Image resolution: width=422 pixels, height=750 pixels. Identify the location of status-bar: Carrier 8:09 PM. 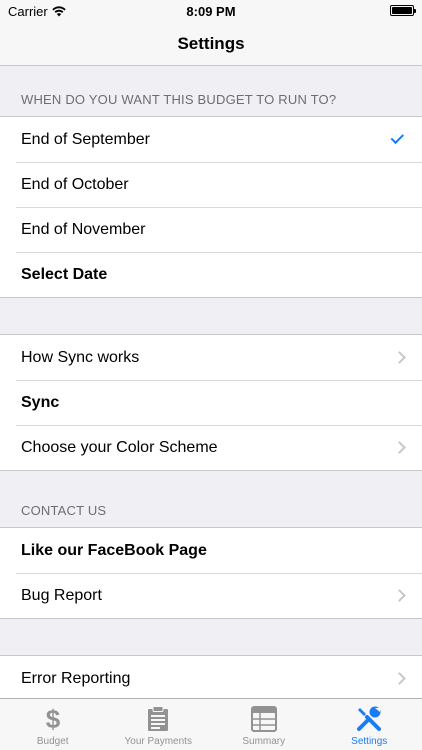
(211, 11).